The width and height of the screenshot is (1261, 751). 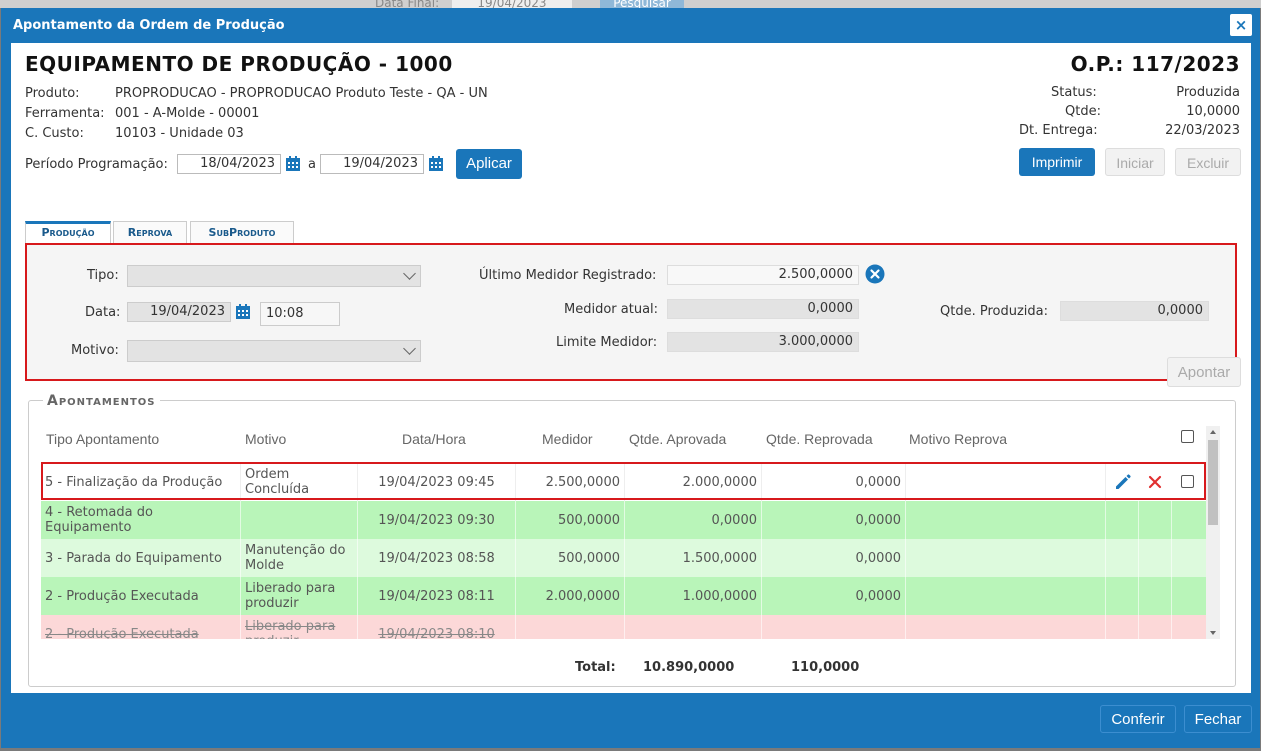 I want to click on dialog-title: Apontamento da Ordem de Produção, so click(x=149, y=25).